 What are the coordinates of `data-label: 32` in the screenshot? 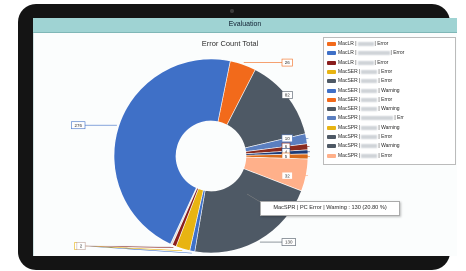 It's located at (288, 175).